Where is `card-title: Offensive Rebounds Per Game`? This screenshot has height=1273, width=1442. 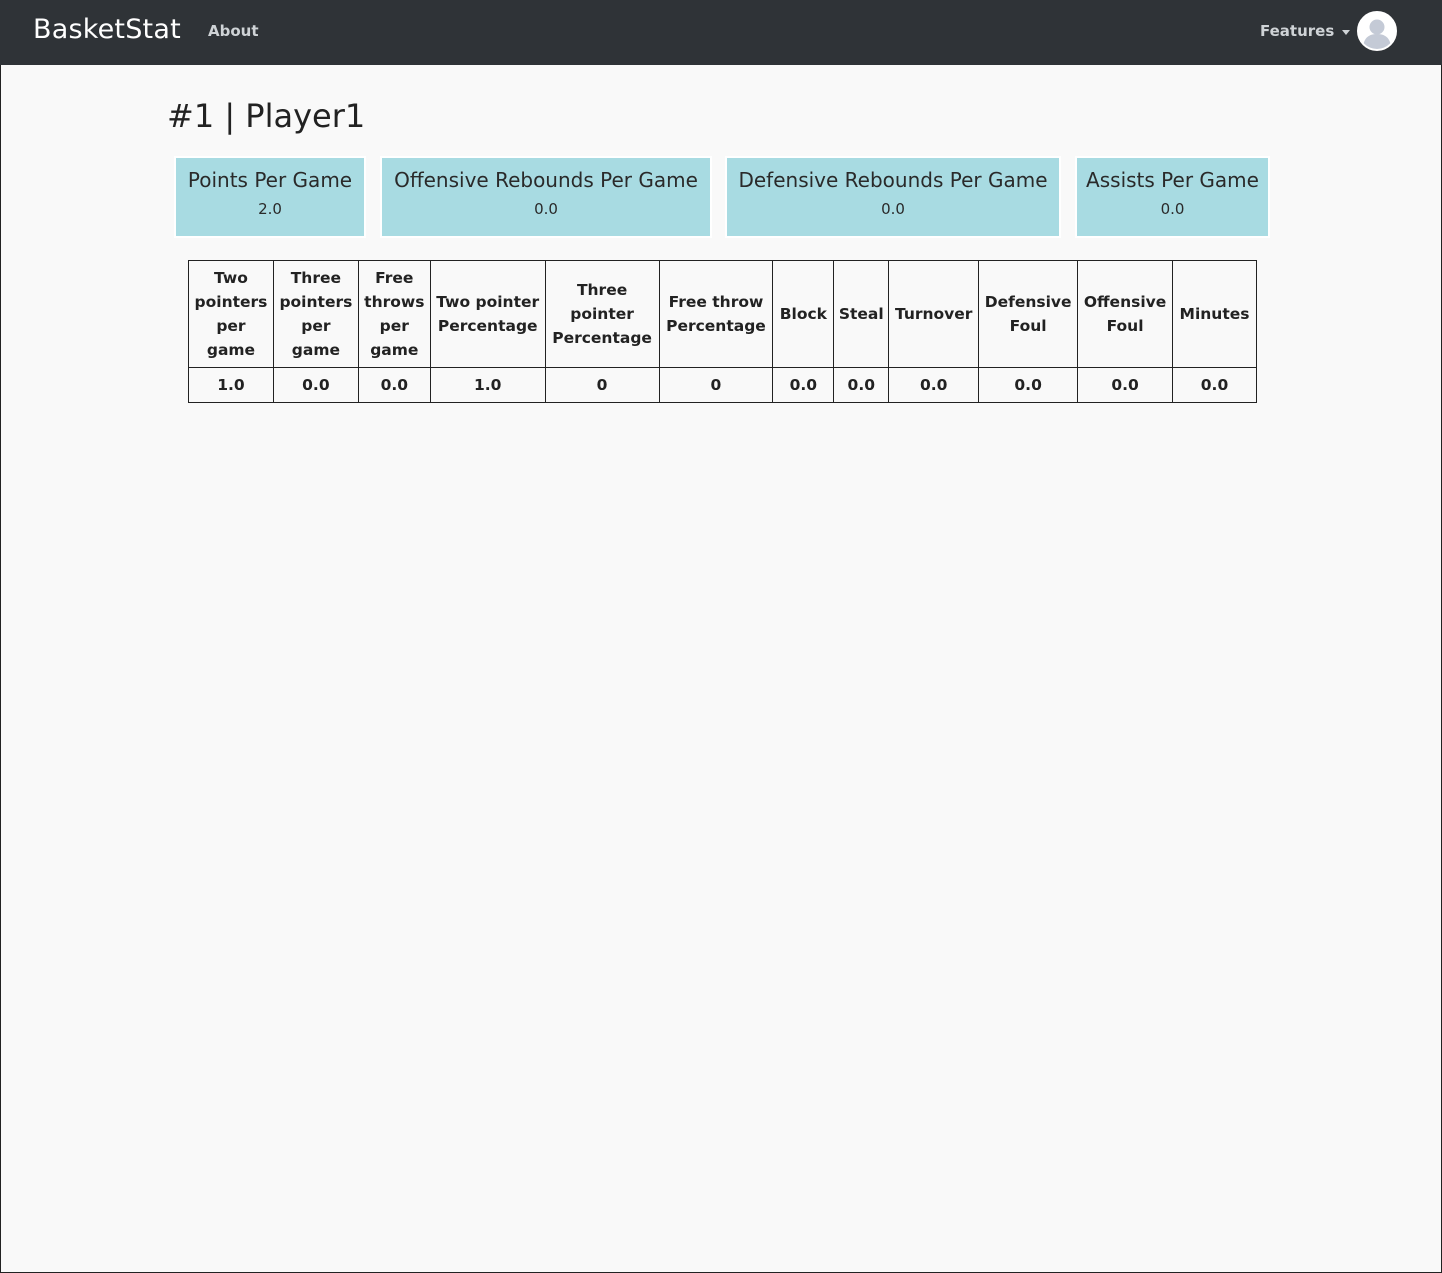 card-title: Offensive Rebounds Per Game is located at coordinates (546, 180).